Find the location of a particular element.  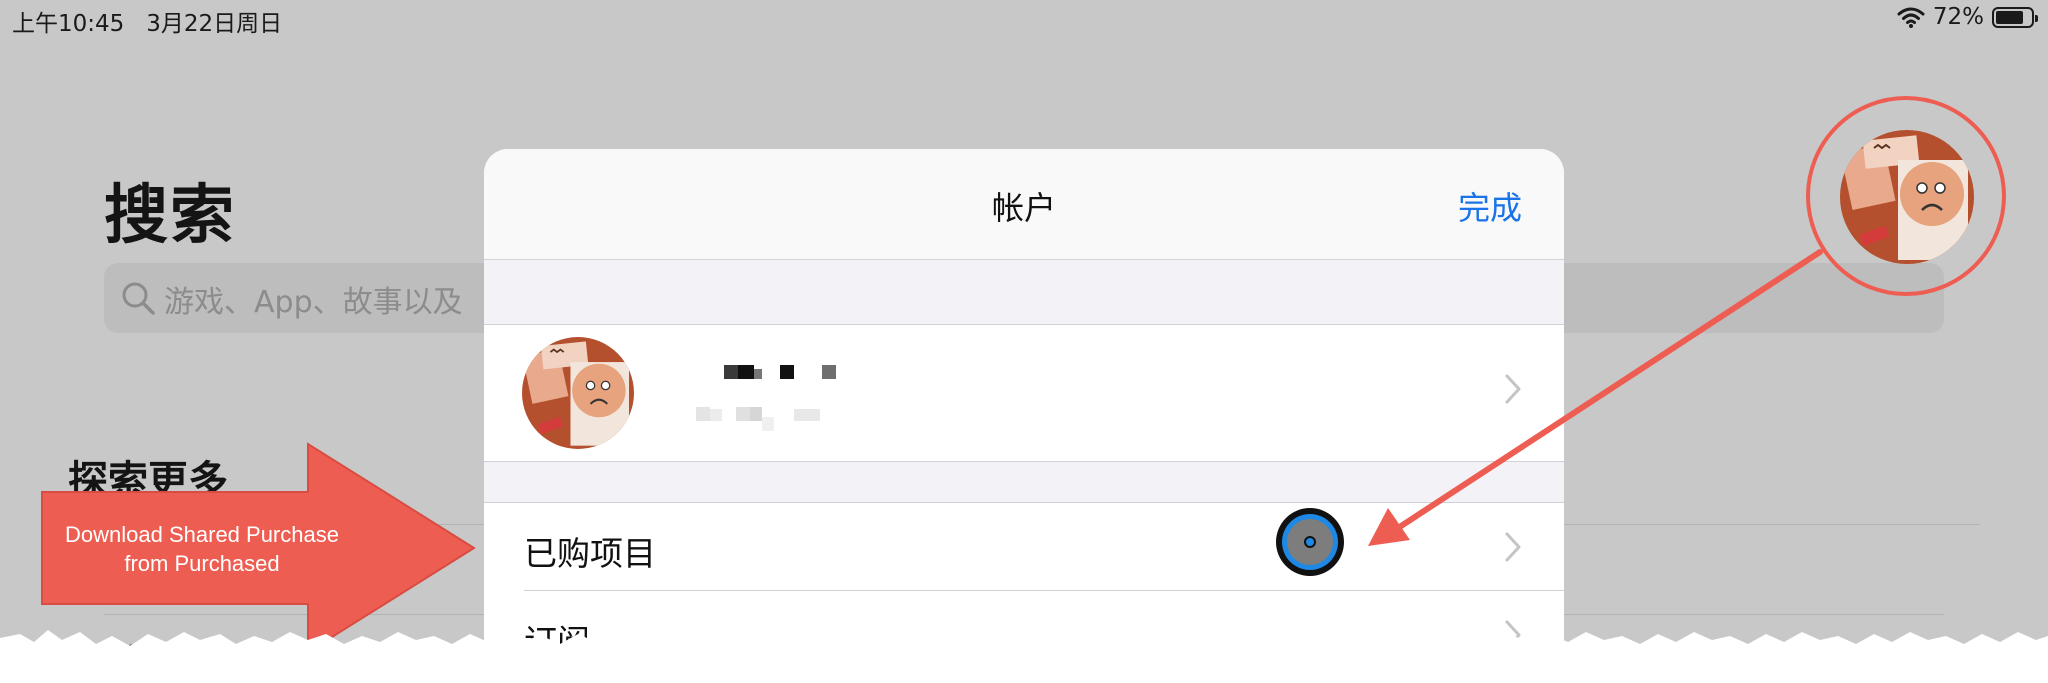

callout-text: Download Shared Purchase from Purchased is located at coordinates (202, 549).